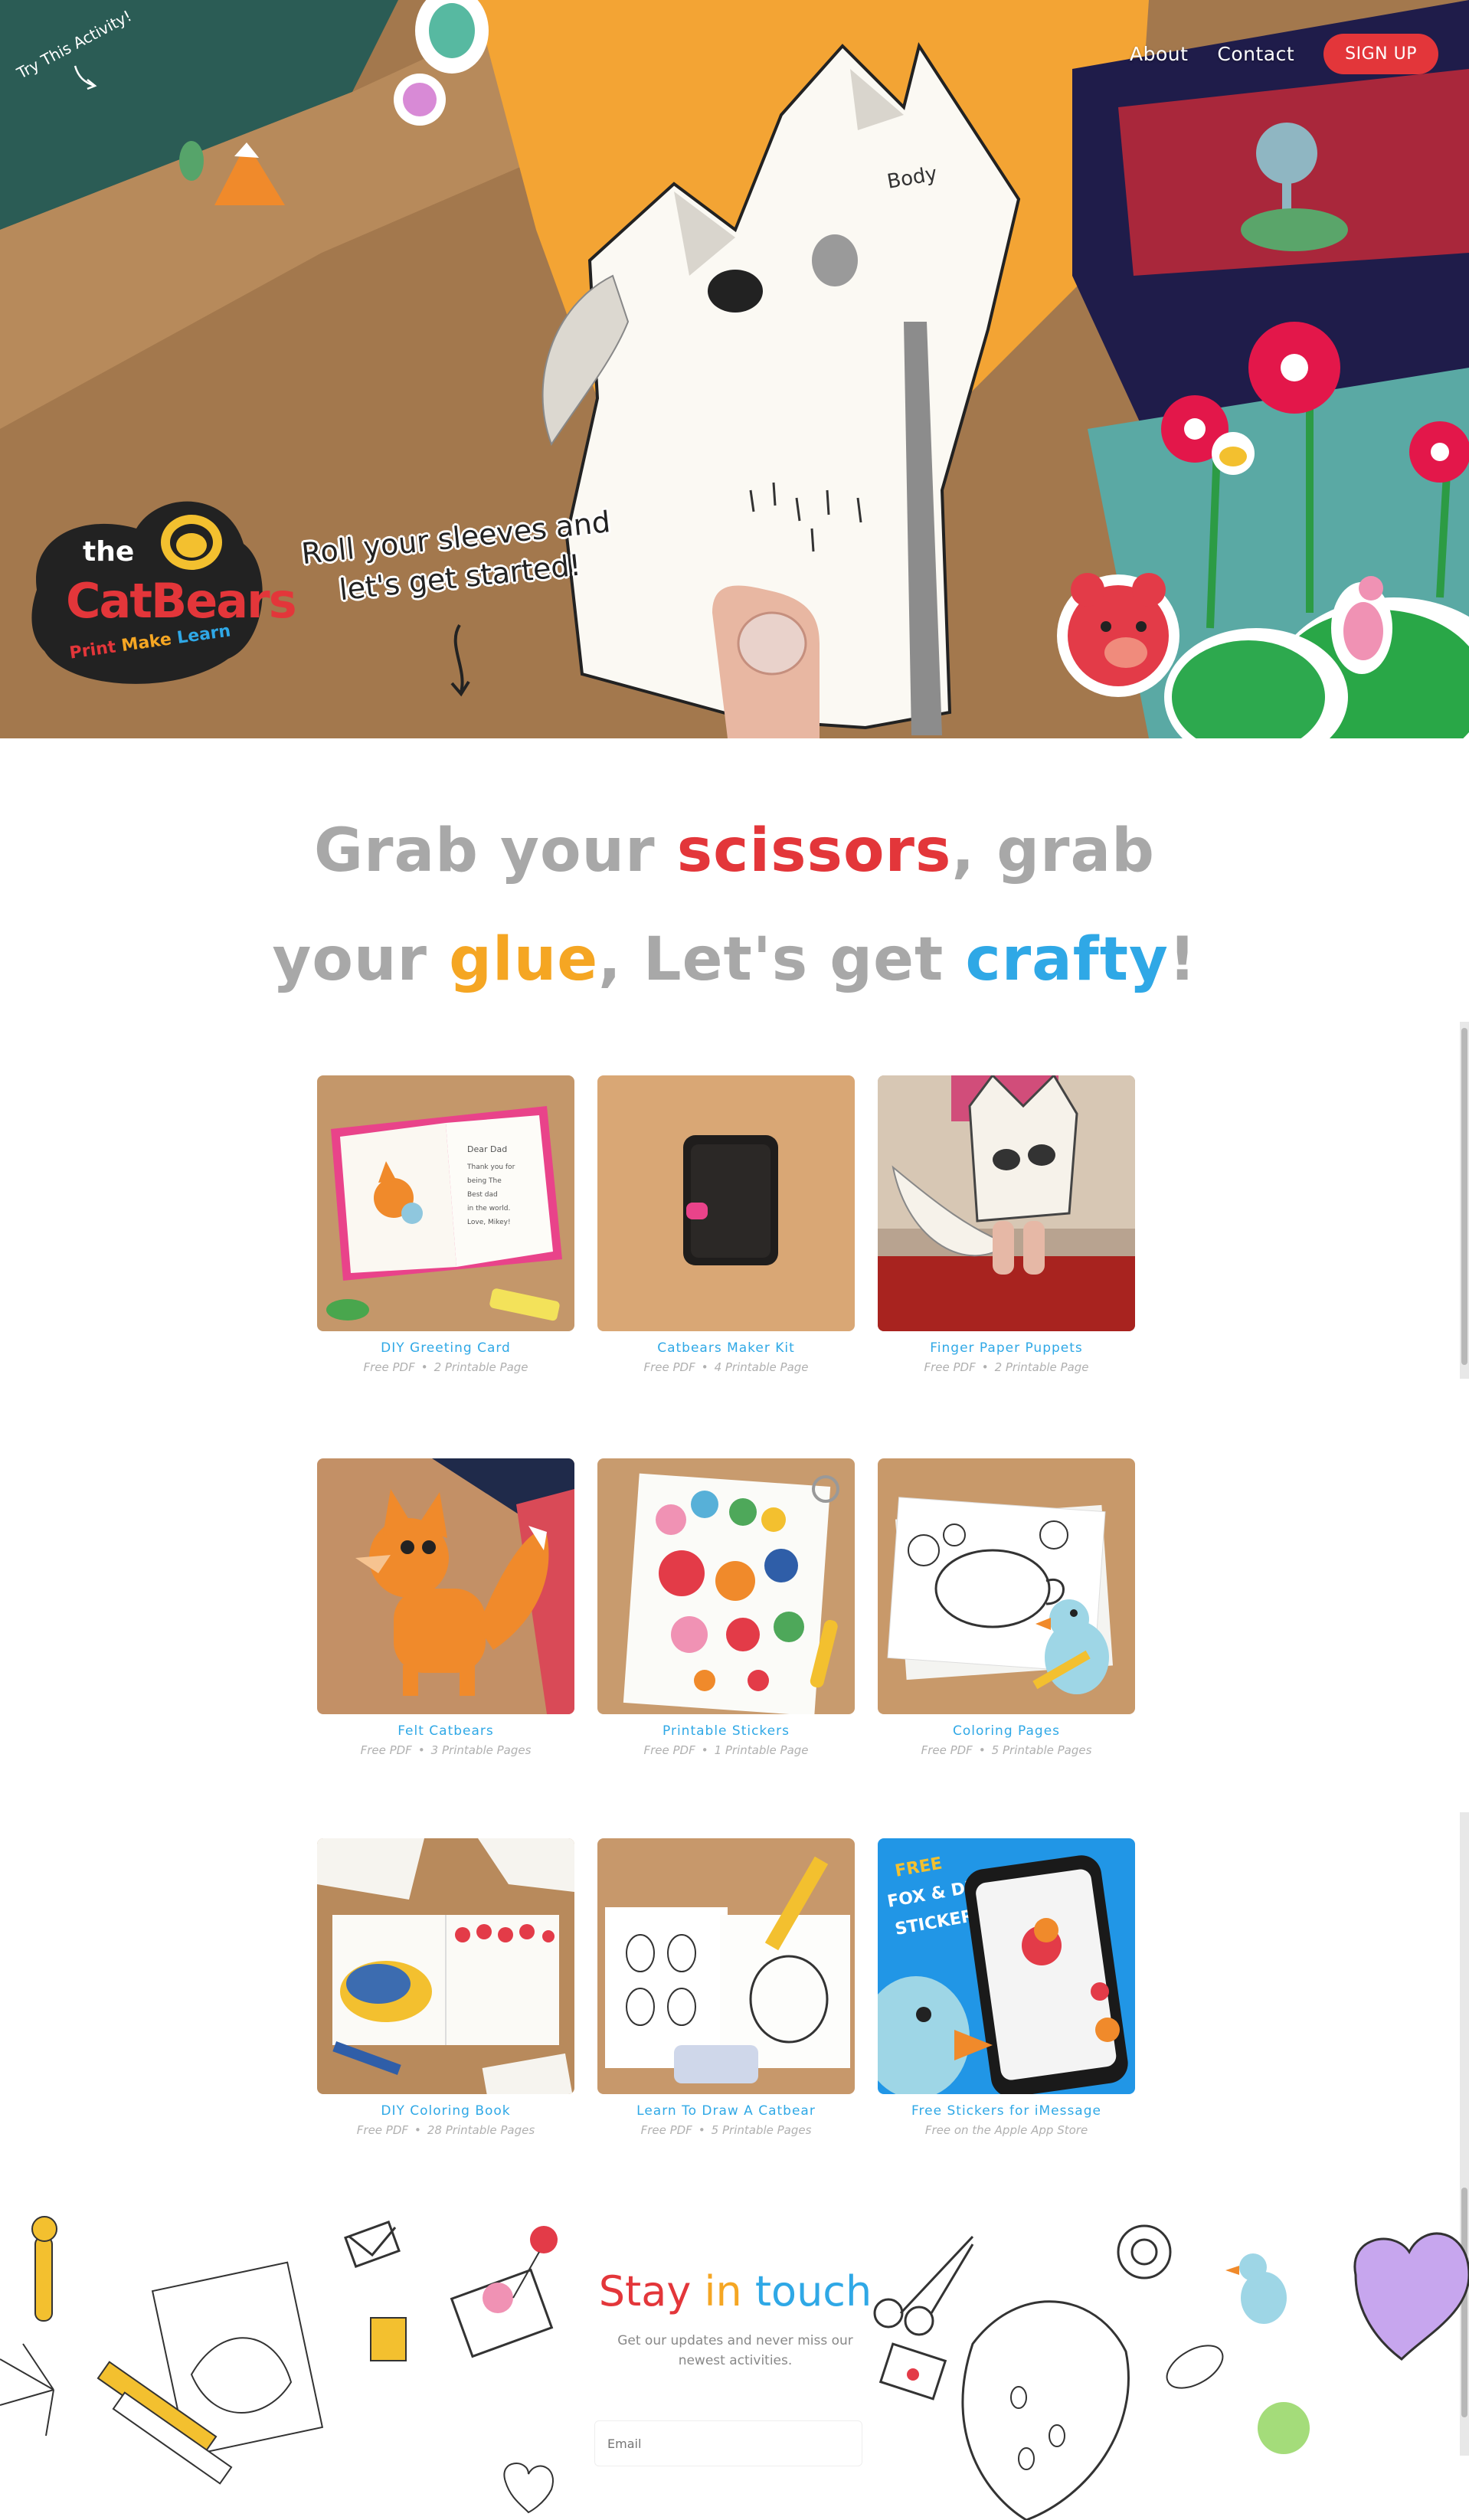 The height and width of the screenshot is (2520, 1469). Describe the element at coordinates (481, 1750) in the screenshot. I see `activity-pages: 3 Printable Pages` at that location.